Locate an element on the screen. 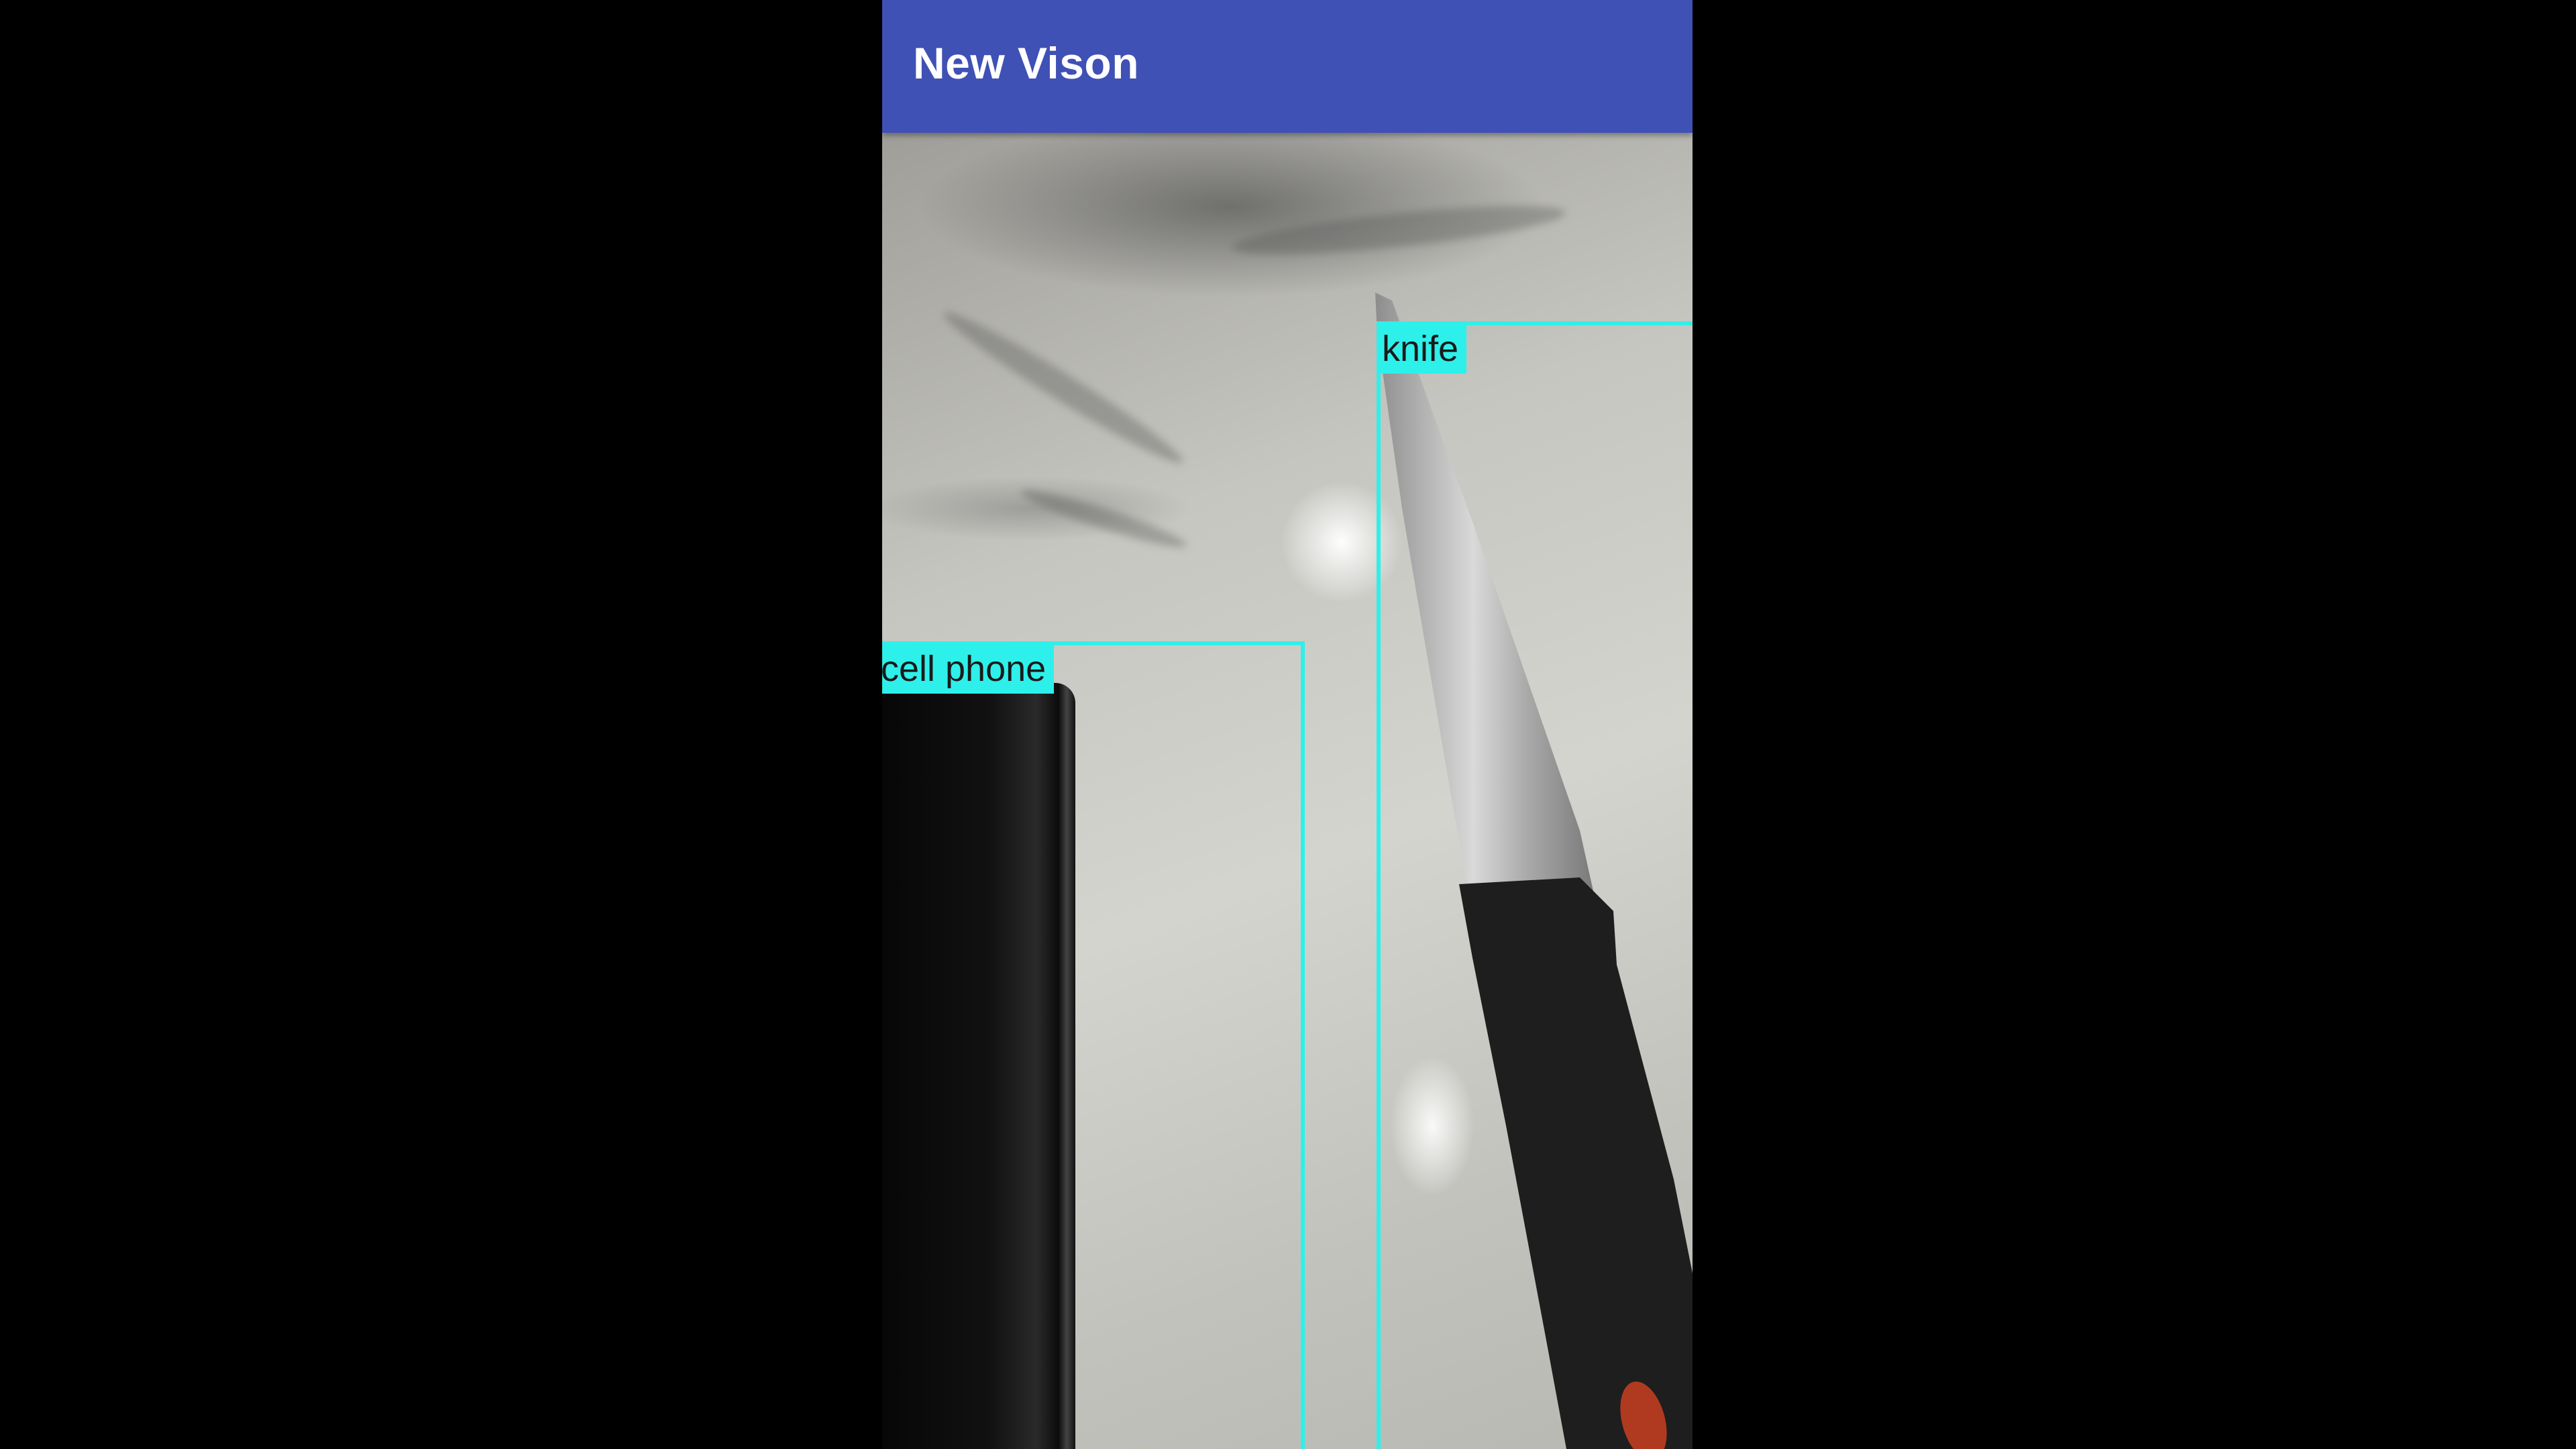 The image size is (2576, 1449). app-bar: New Vison is located at coordinates (1287, 66).